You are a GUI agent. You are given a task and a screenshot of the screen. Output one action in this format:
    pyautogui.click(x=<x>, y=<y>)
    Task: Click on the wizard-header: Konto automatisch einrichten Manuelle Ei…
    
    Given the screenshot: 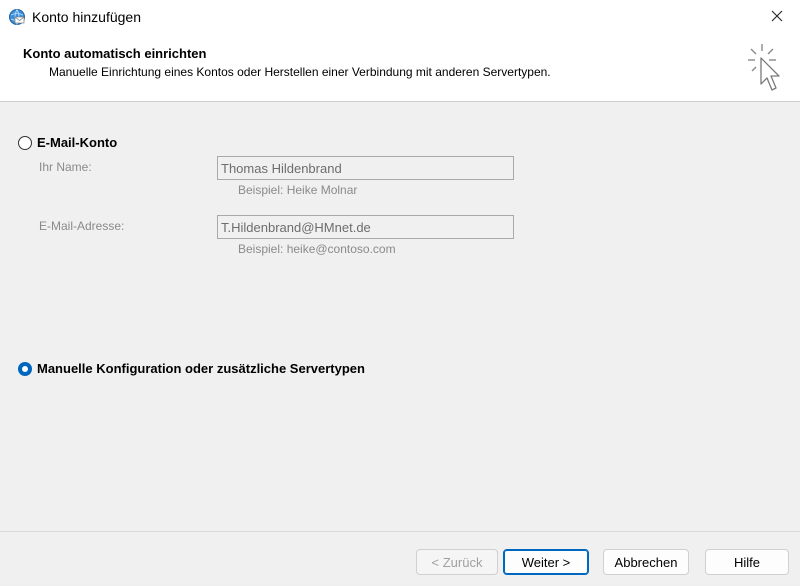 What is the action you would take?
    pyautogui.click(x=400, y=68)
    